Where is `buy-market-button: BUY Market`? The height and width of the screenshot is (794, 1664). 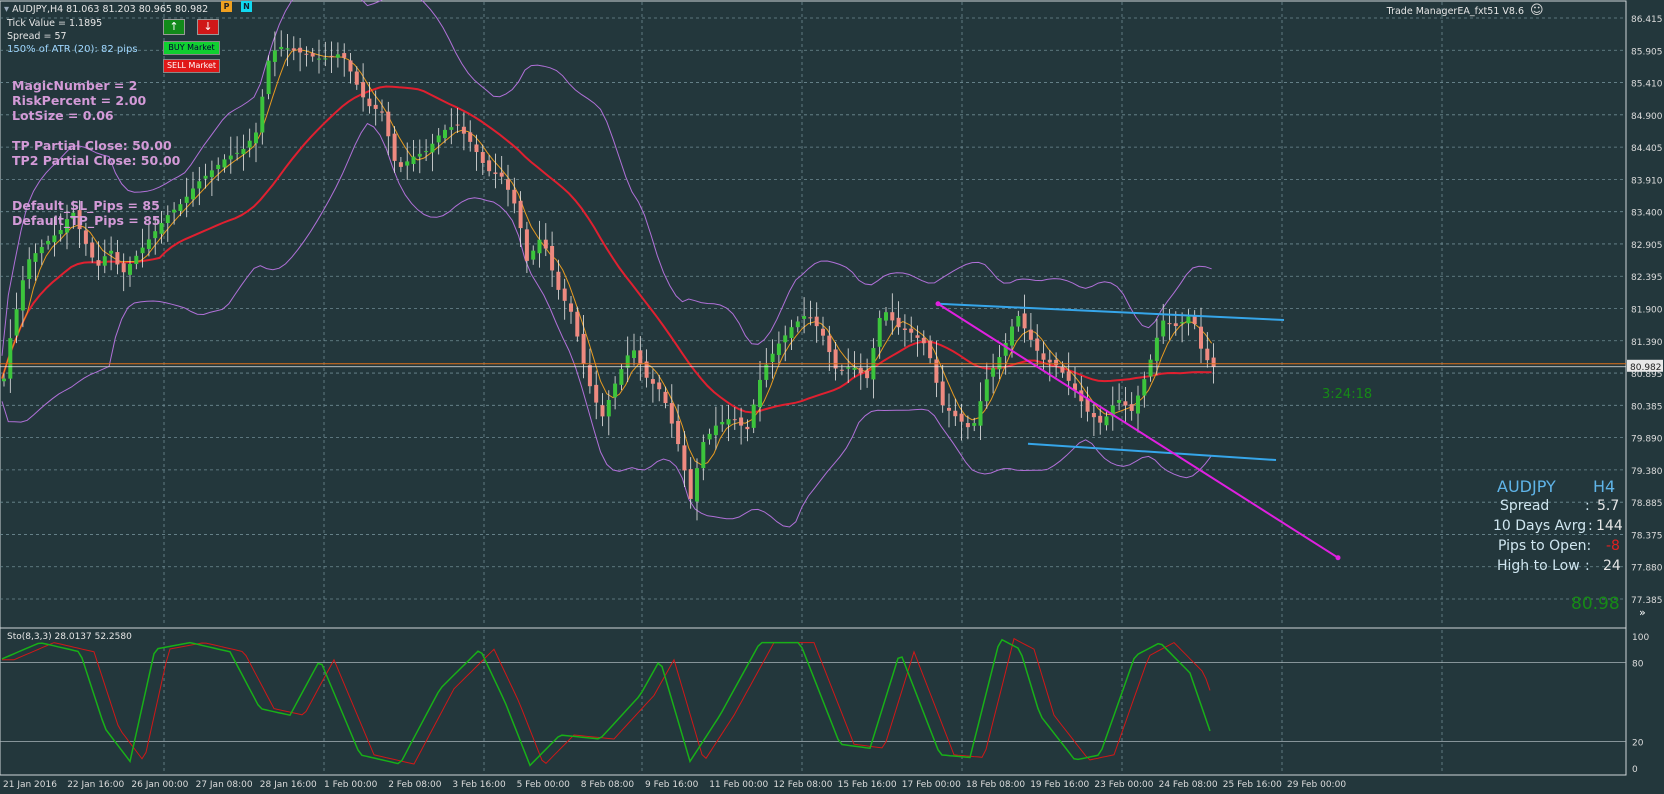
buy-market-button: BUY Market is located at coordinates (191, 48).